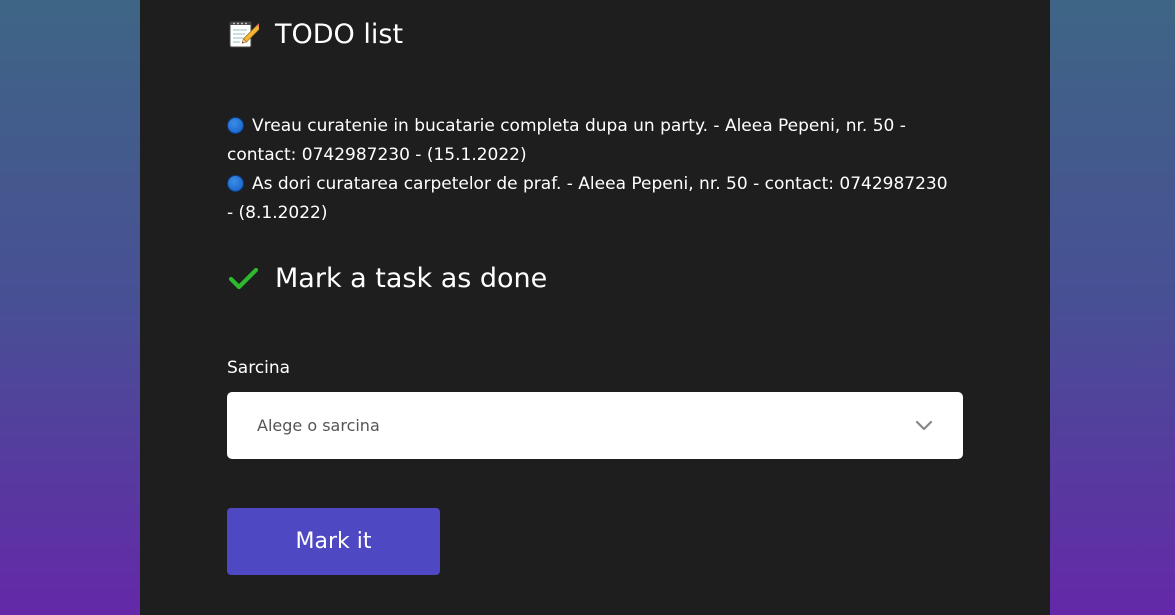  I want to click on mark-done-heading: Mark a task as done, so click(387, 278).